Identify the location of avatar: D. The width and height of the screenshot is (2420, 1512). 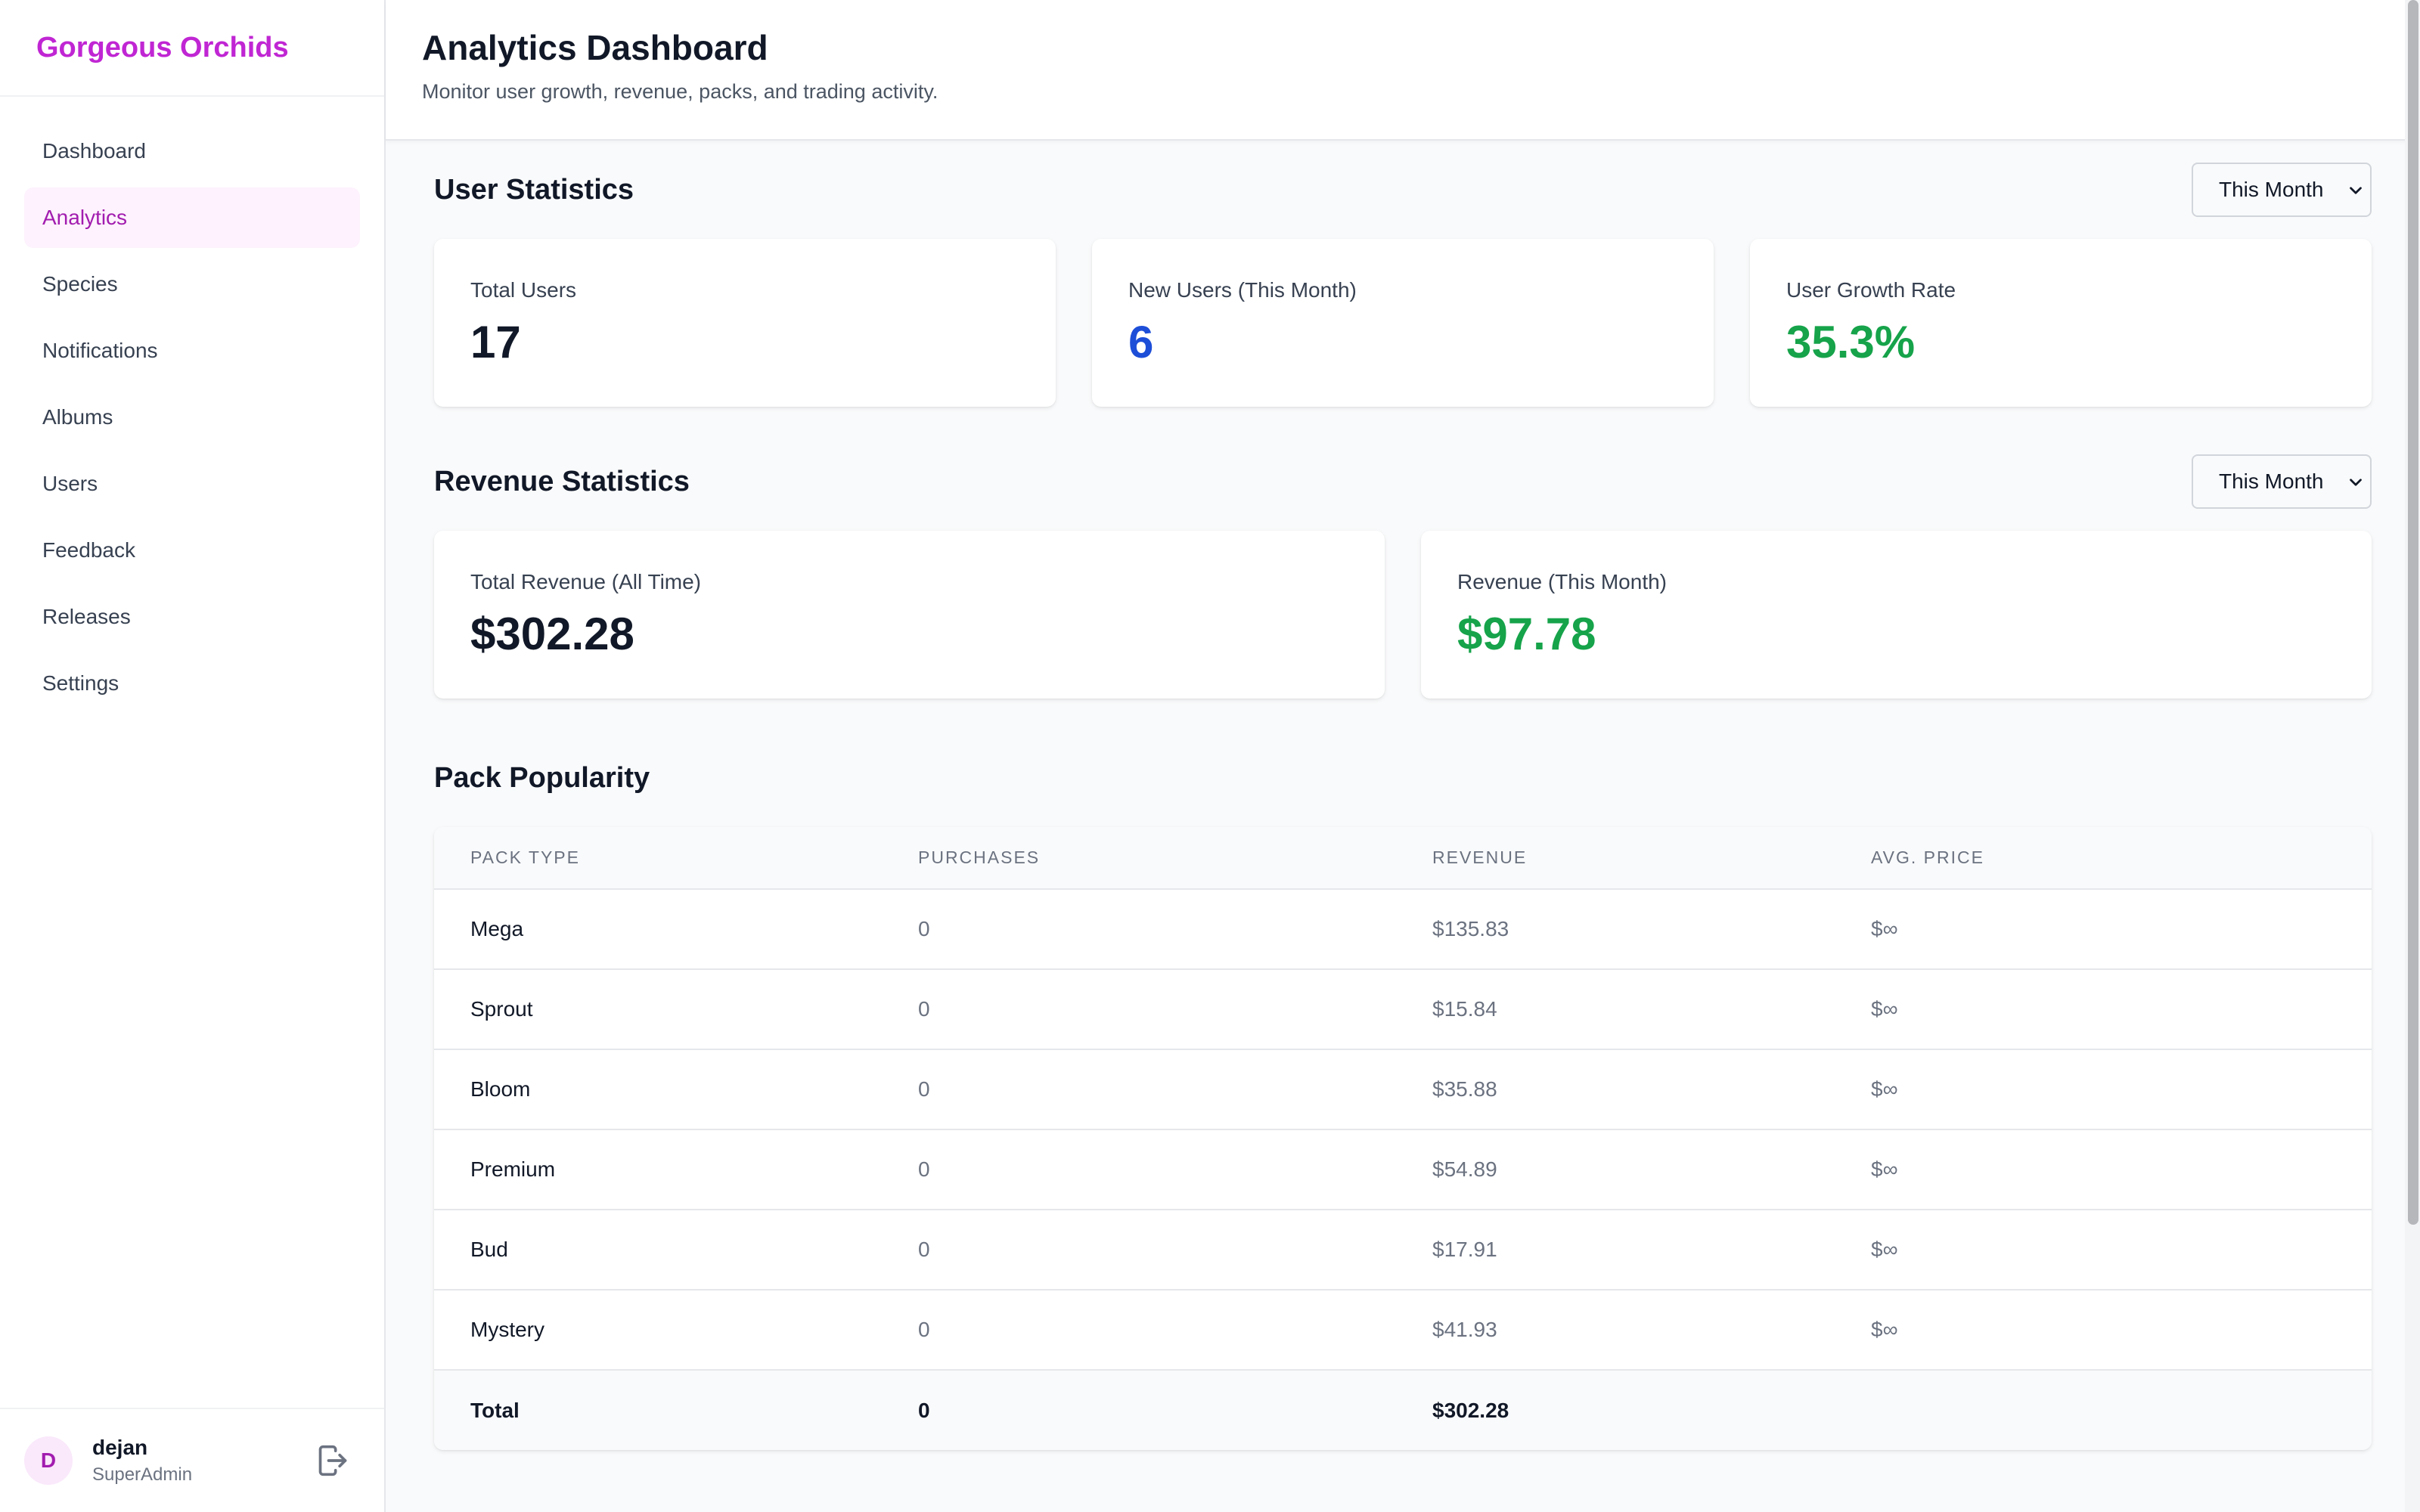
(48, 1460).